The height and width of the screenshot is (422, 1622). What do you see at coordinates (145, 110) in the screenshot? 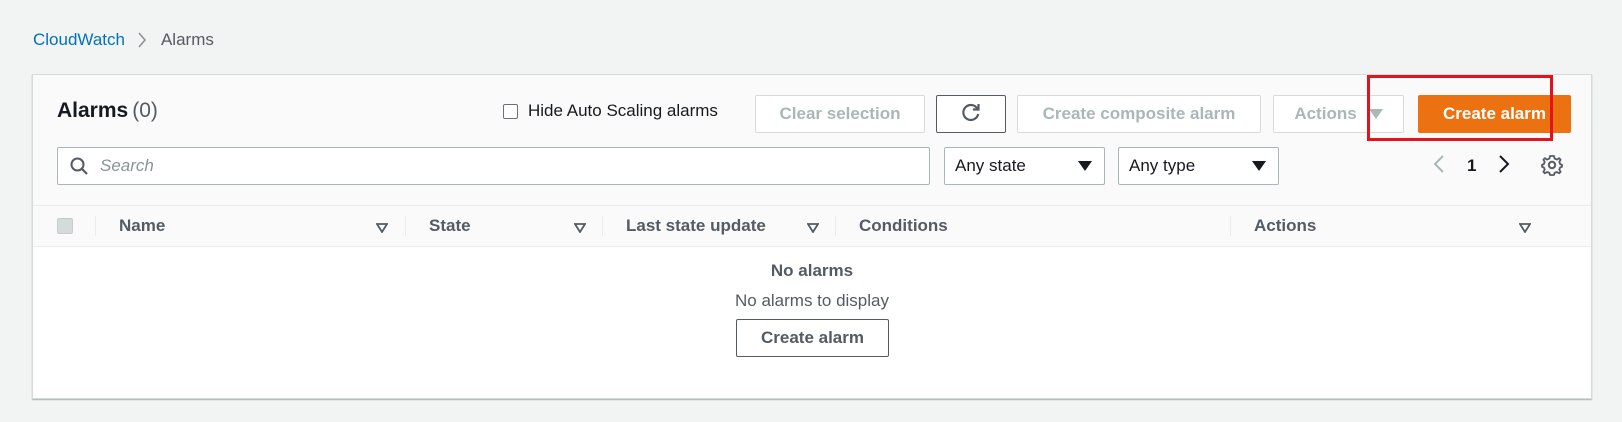
I see `alarm-count: (0)` at bounding box center [145, 110].